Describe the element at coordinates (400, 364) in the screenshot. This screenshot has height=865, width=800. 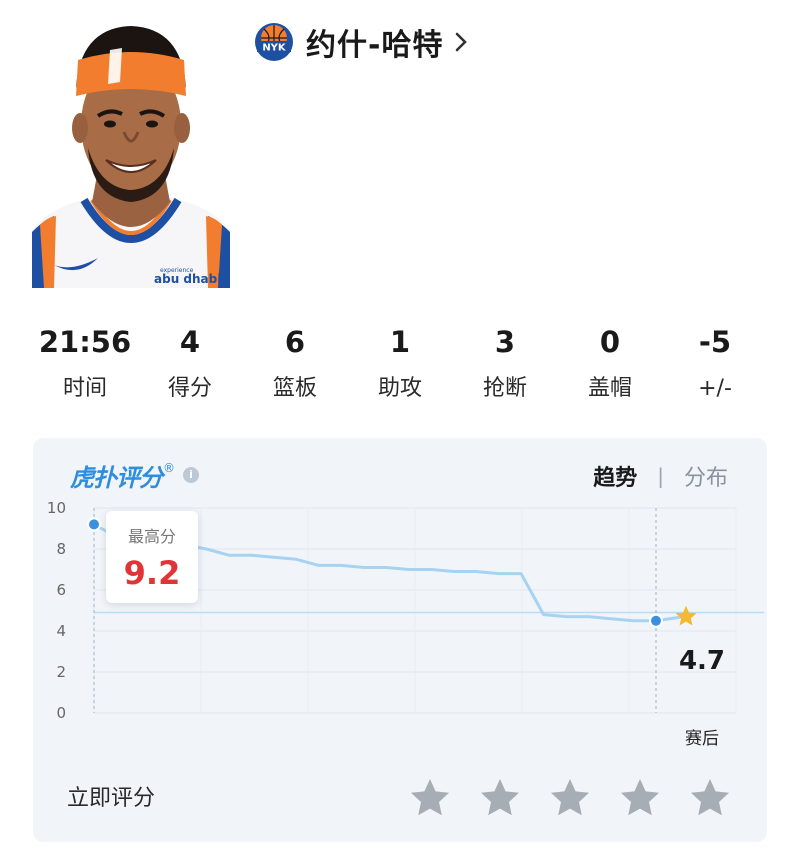
I see `stat-assists: 1 助攻` at that location.